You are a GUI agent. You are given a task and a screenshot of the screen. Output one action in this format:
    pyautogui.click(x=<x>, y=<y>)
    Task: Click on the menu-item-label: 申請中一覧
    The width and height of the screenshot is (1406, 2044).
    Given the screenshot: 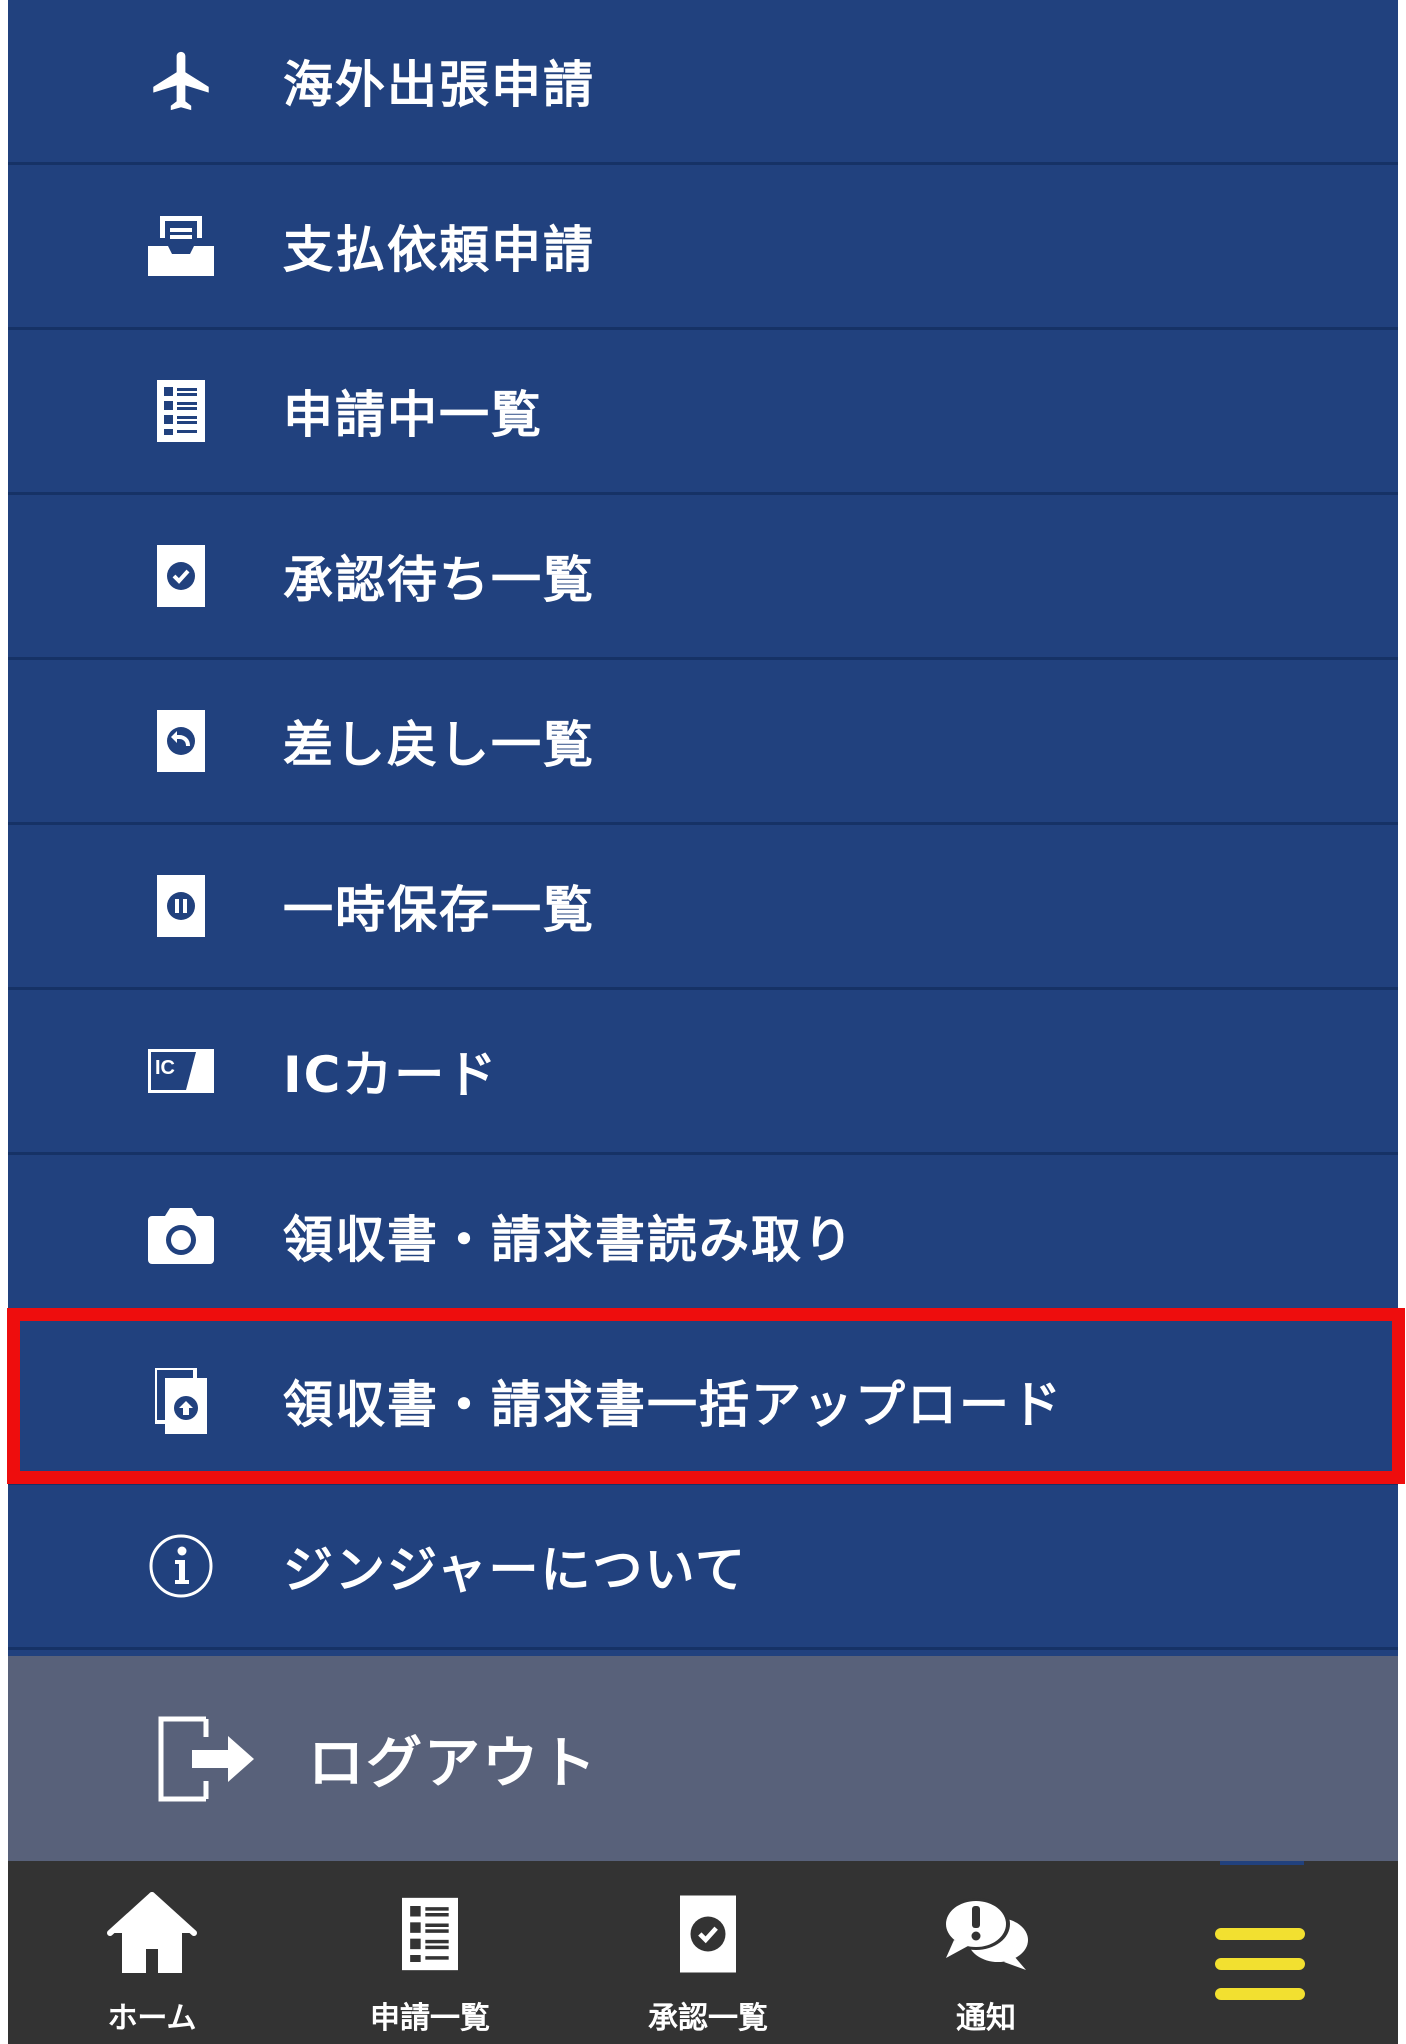 What is the action you would take?
    pyautogui.click(x=413, y=415)
    